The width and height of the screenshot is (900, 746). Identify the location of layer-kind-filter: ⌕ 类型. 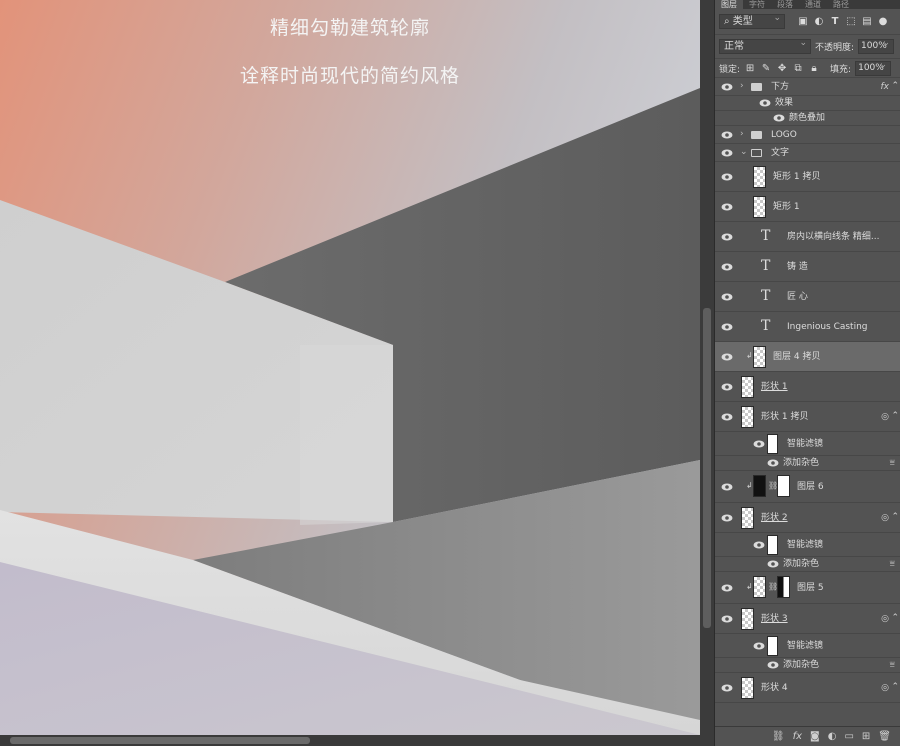
(752, 20).